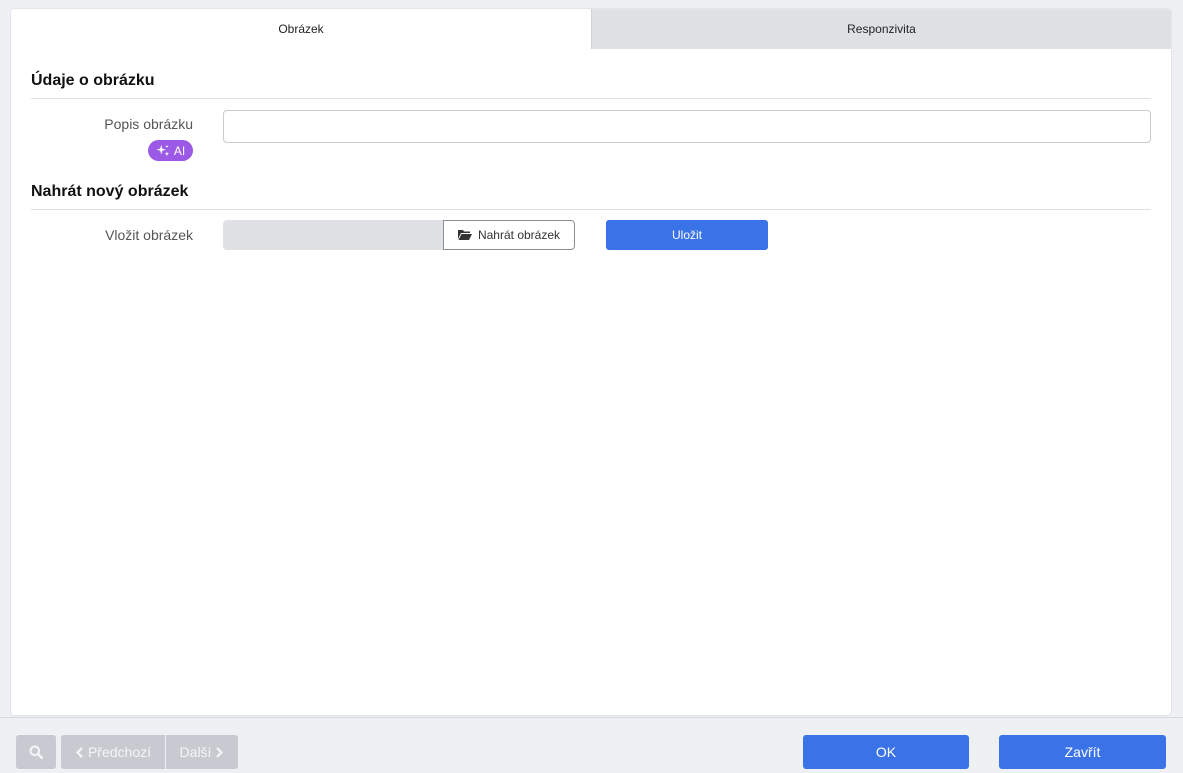  I want to click on ai-generate-button: AI, so click(170, 150).